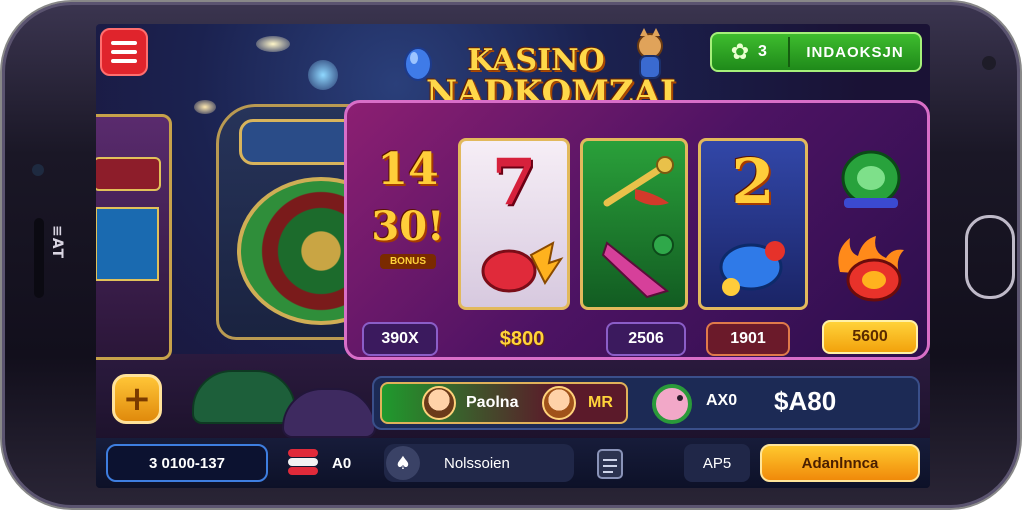 This screenshot has height=512, width=1024. Describe the element at coordinates (722, 400) in the screenshot. I see `multiplier-label: AX0` at that location.